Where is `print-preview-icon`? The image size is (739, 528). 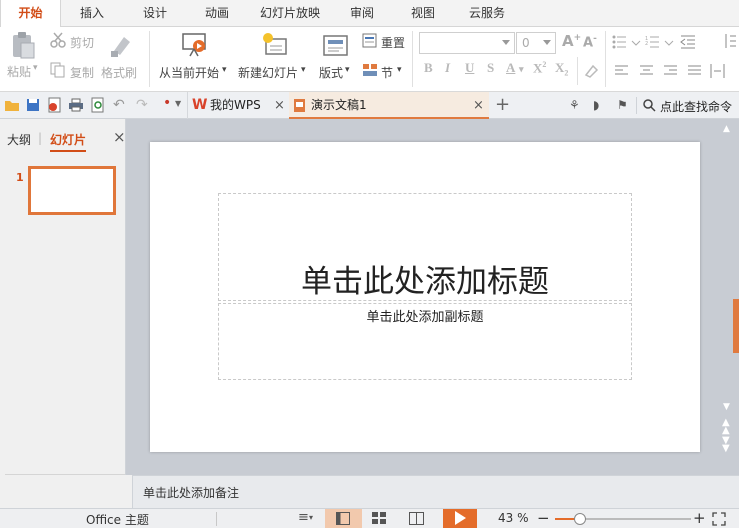 print-preview-icon is located at coordinates (98, 105).